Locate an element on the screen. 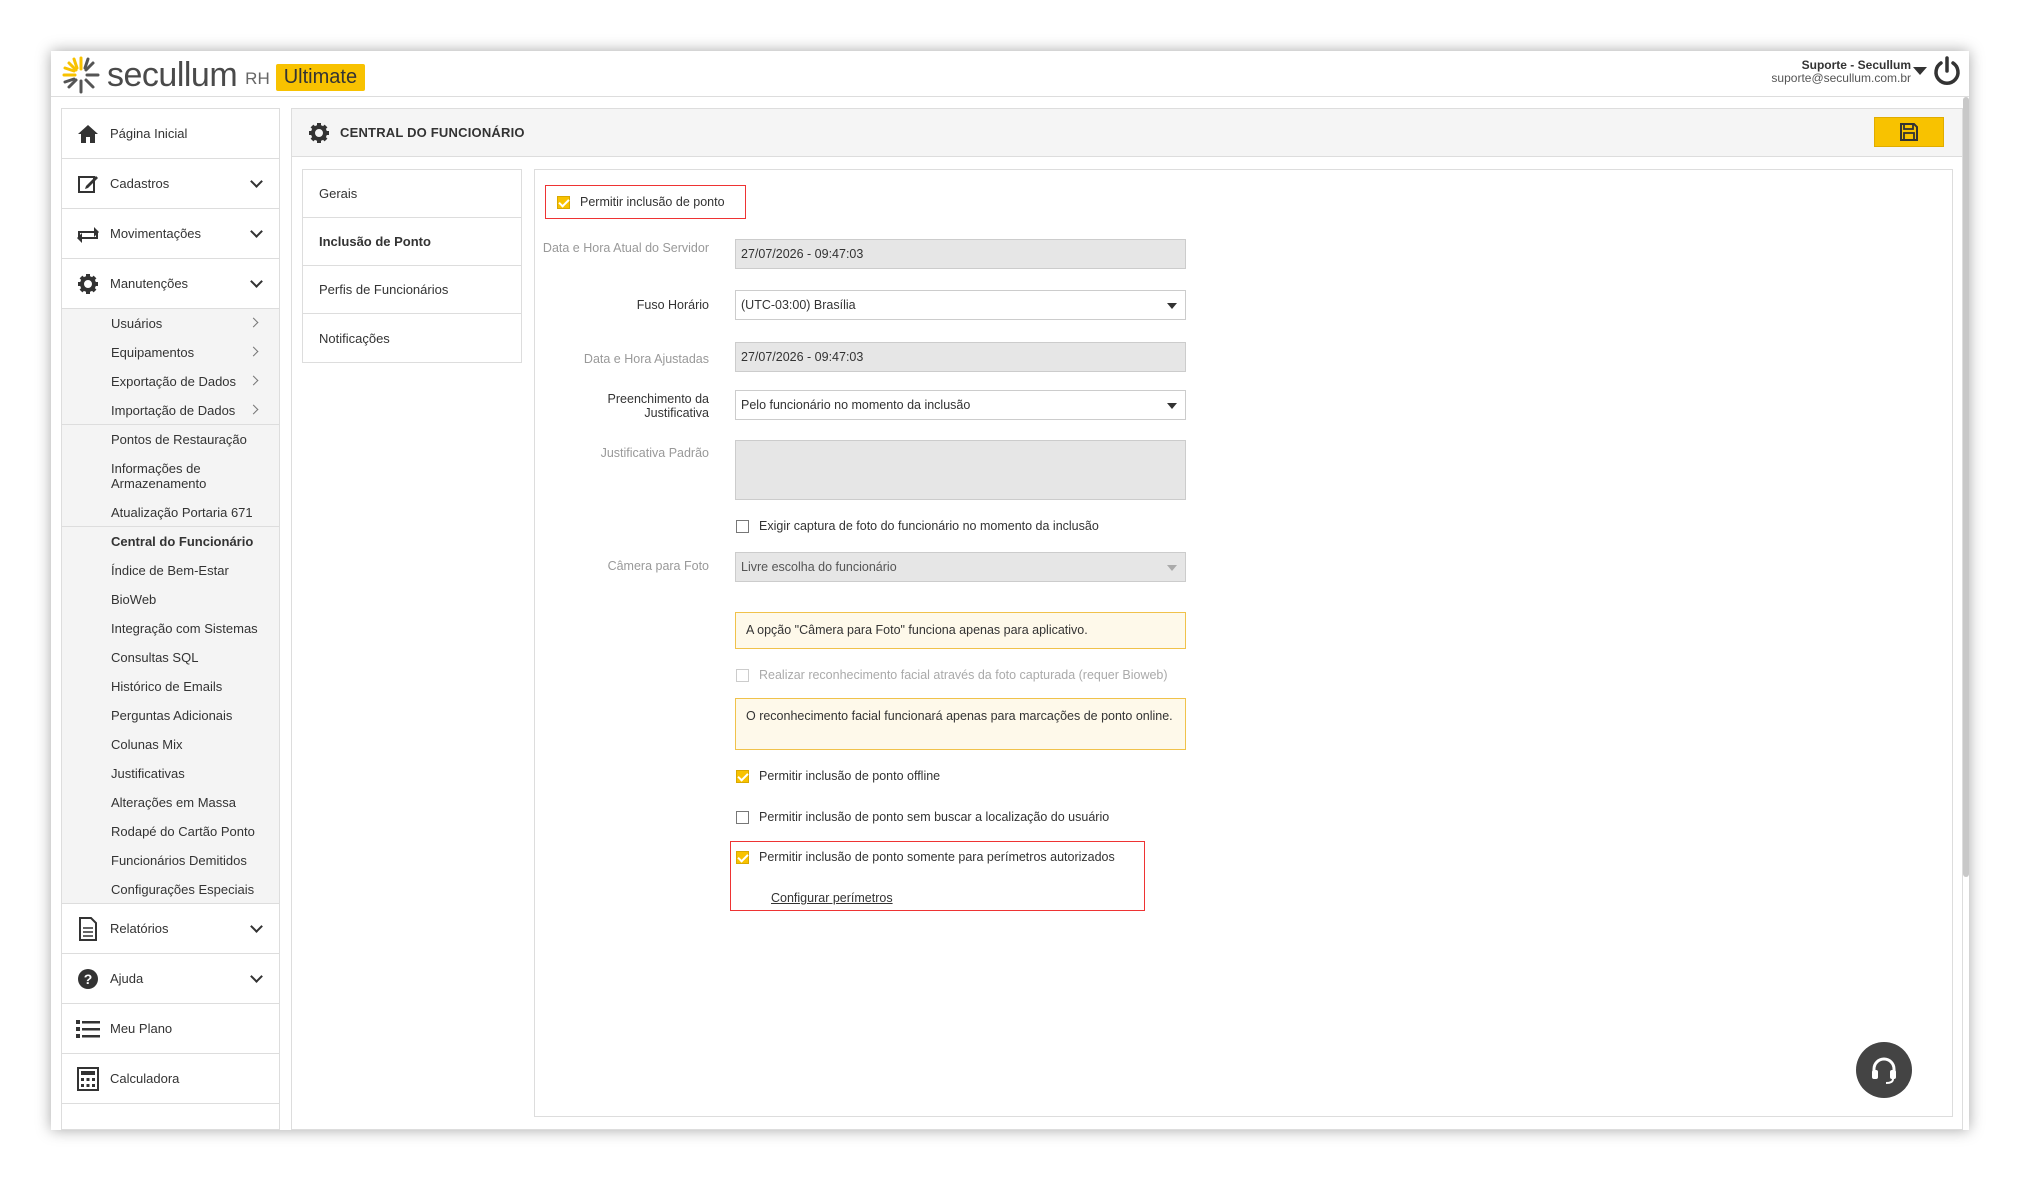 Image resolution: width=2019 pixels, height=1179 pixels. sidebar-item-ajuda: ? Ajuda is located at coordinates (170, 979).